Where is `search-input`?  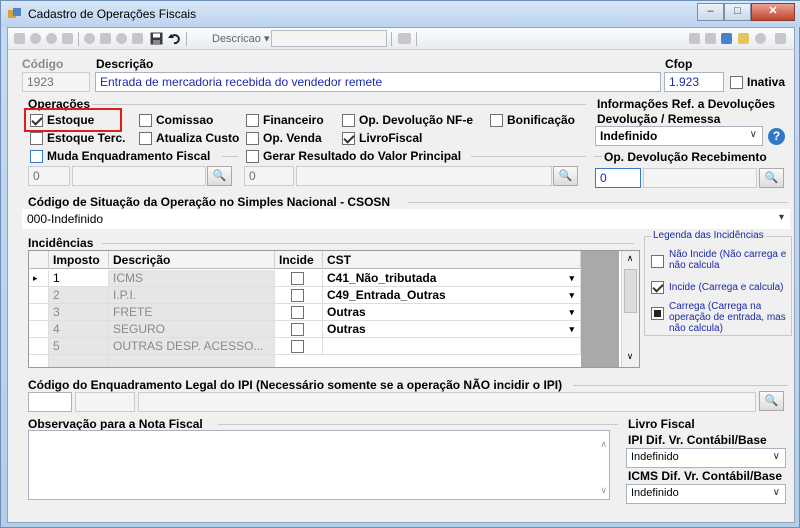
search-input is located at coordinates (329, 38).